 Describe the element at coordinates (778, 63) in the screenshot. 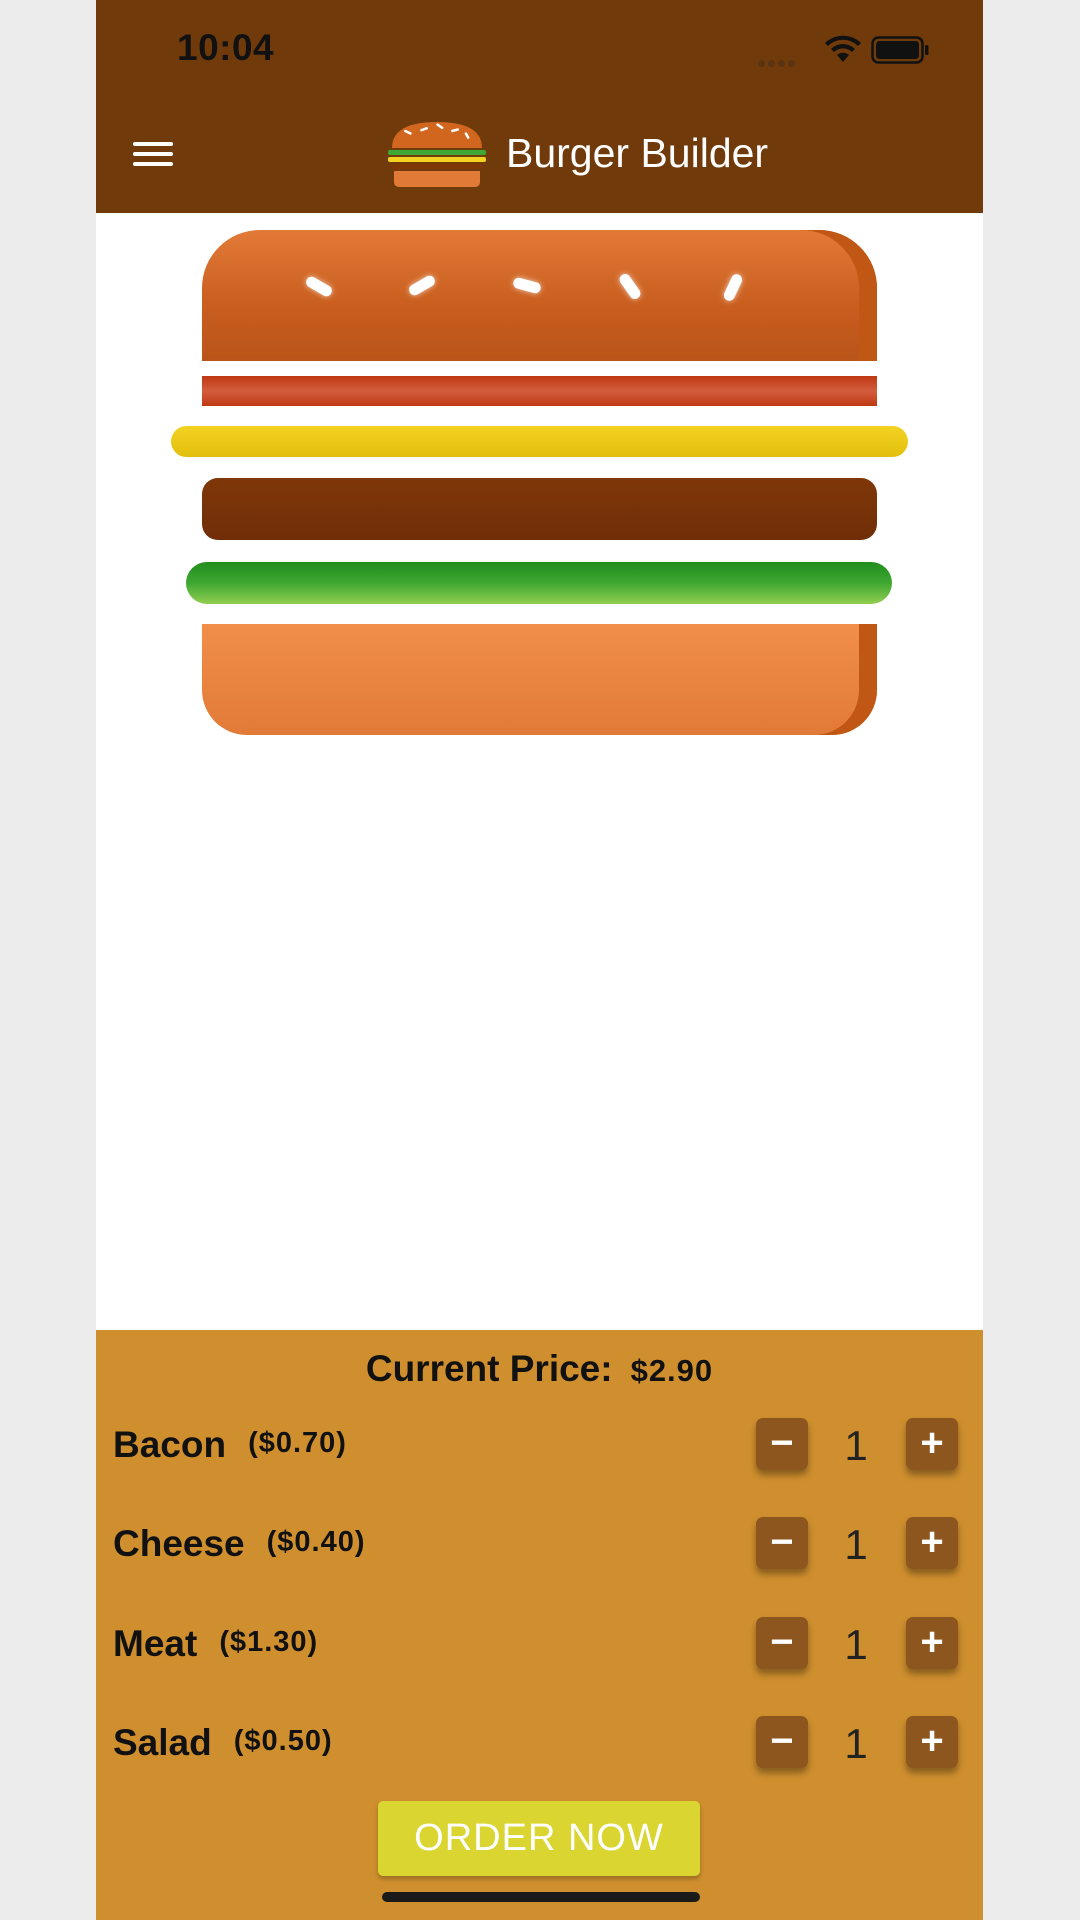

I see `cellular-signal-icon` at that location.